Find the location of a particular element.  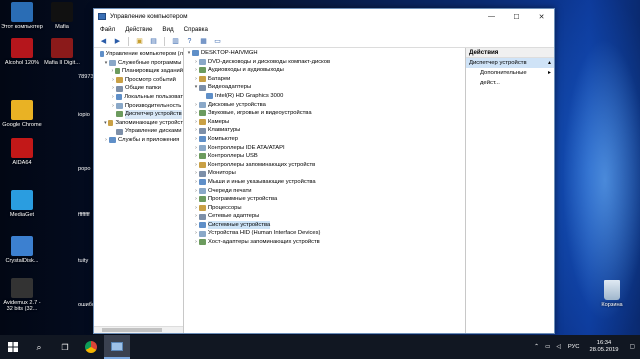

chrome-icon is located at coordinates (91, 347).